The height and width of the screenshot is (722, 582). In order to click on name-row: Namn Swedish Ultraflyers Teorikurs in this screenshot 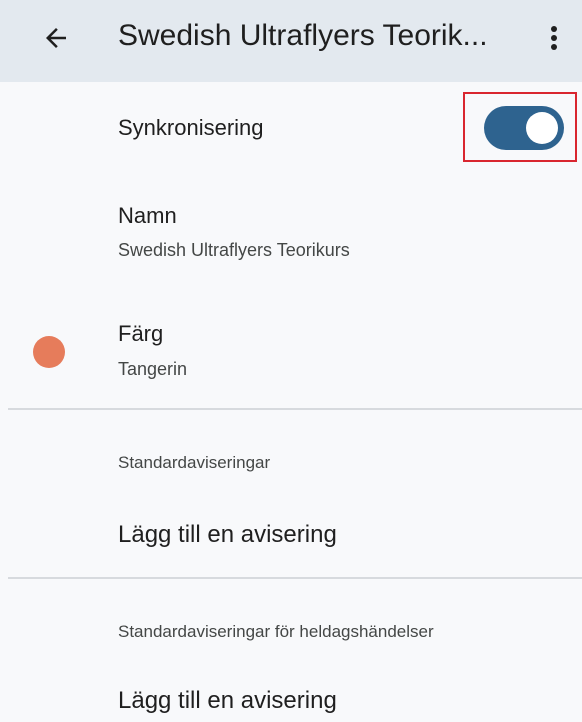, I will do `click(291, 232)`.